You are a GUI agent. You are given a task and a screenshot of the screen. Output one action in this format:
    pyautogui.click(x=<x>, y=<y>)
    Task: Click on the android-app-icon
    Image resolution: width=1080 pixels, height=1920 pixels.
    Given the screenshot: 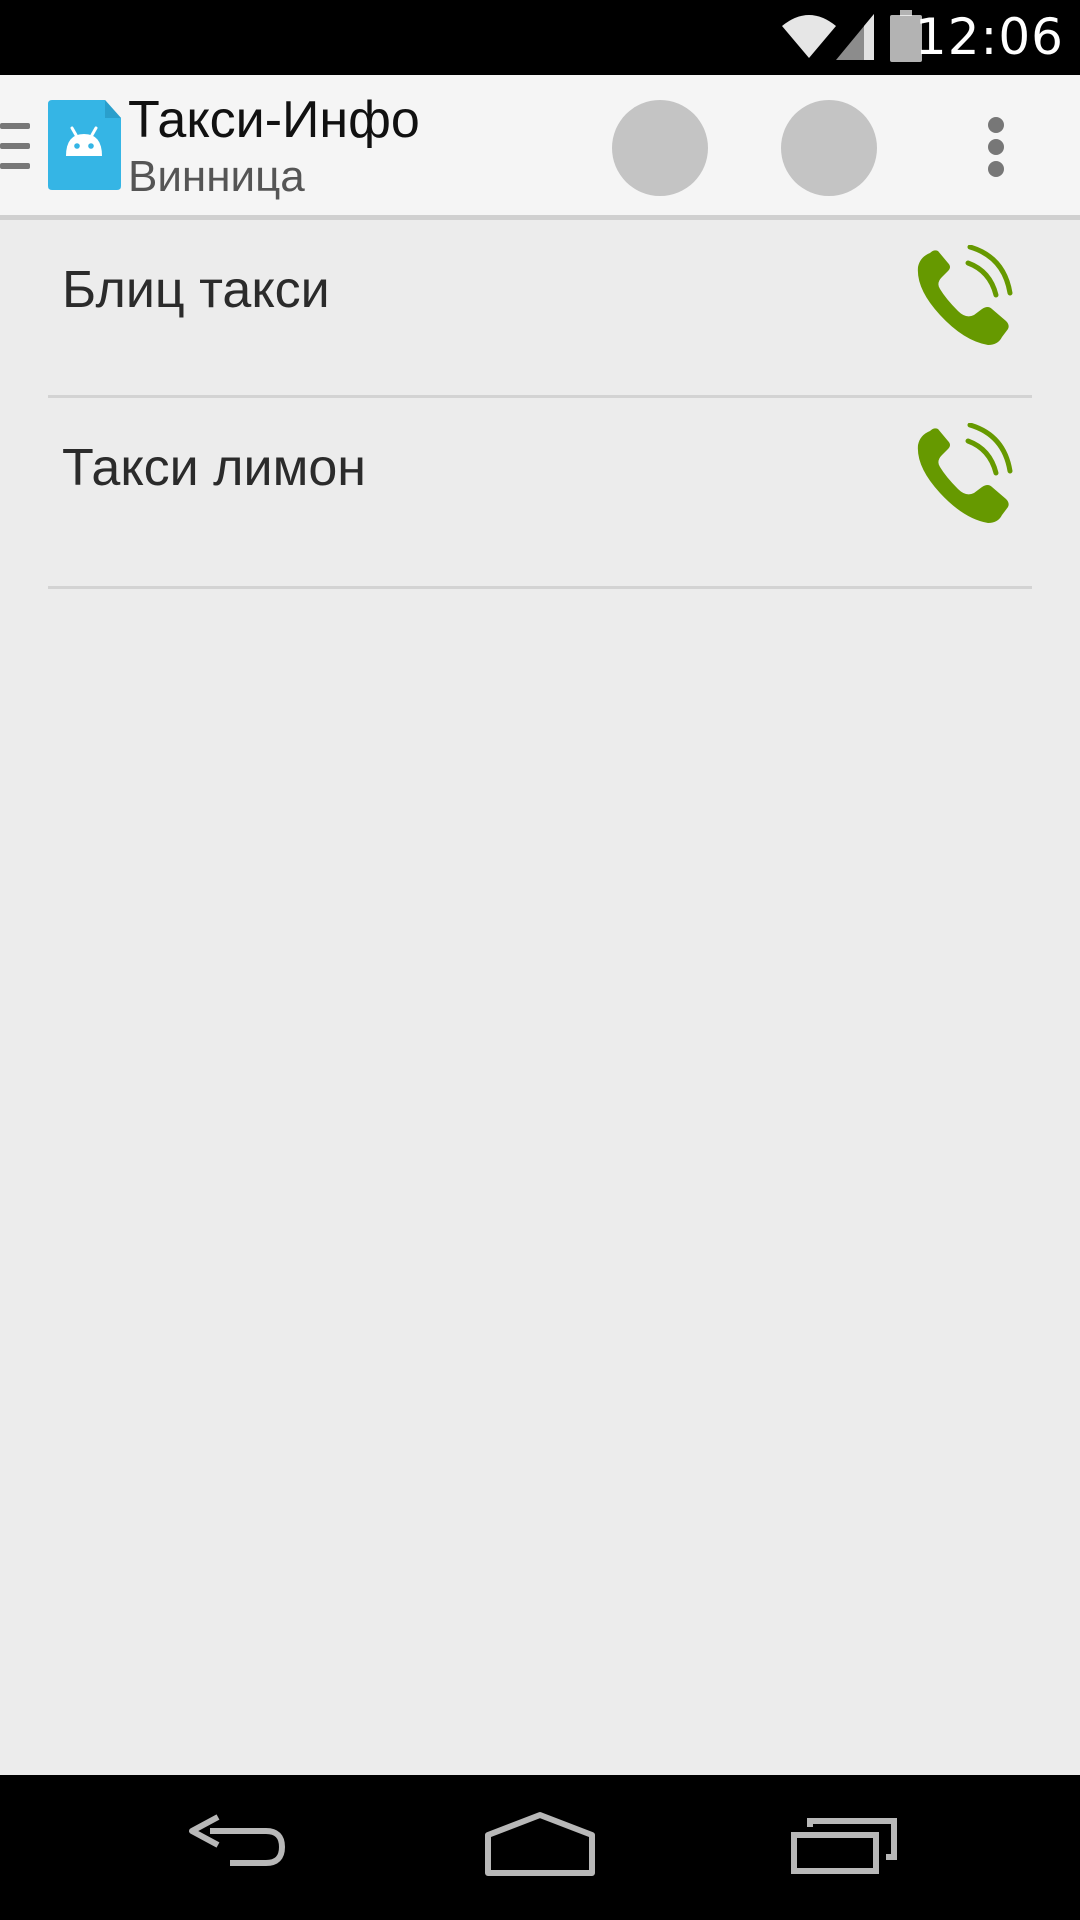 What is the action you would take?
    pyautogui.click(x=84, y=145)
    